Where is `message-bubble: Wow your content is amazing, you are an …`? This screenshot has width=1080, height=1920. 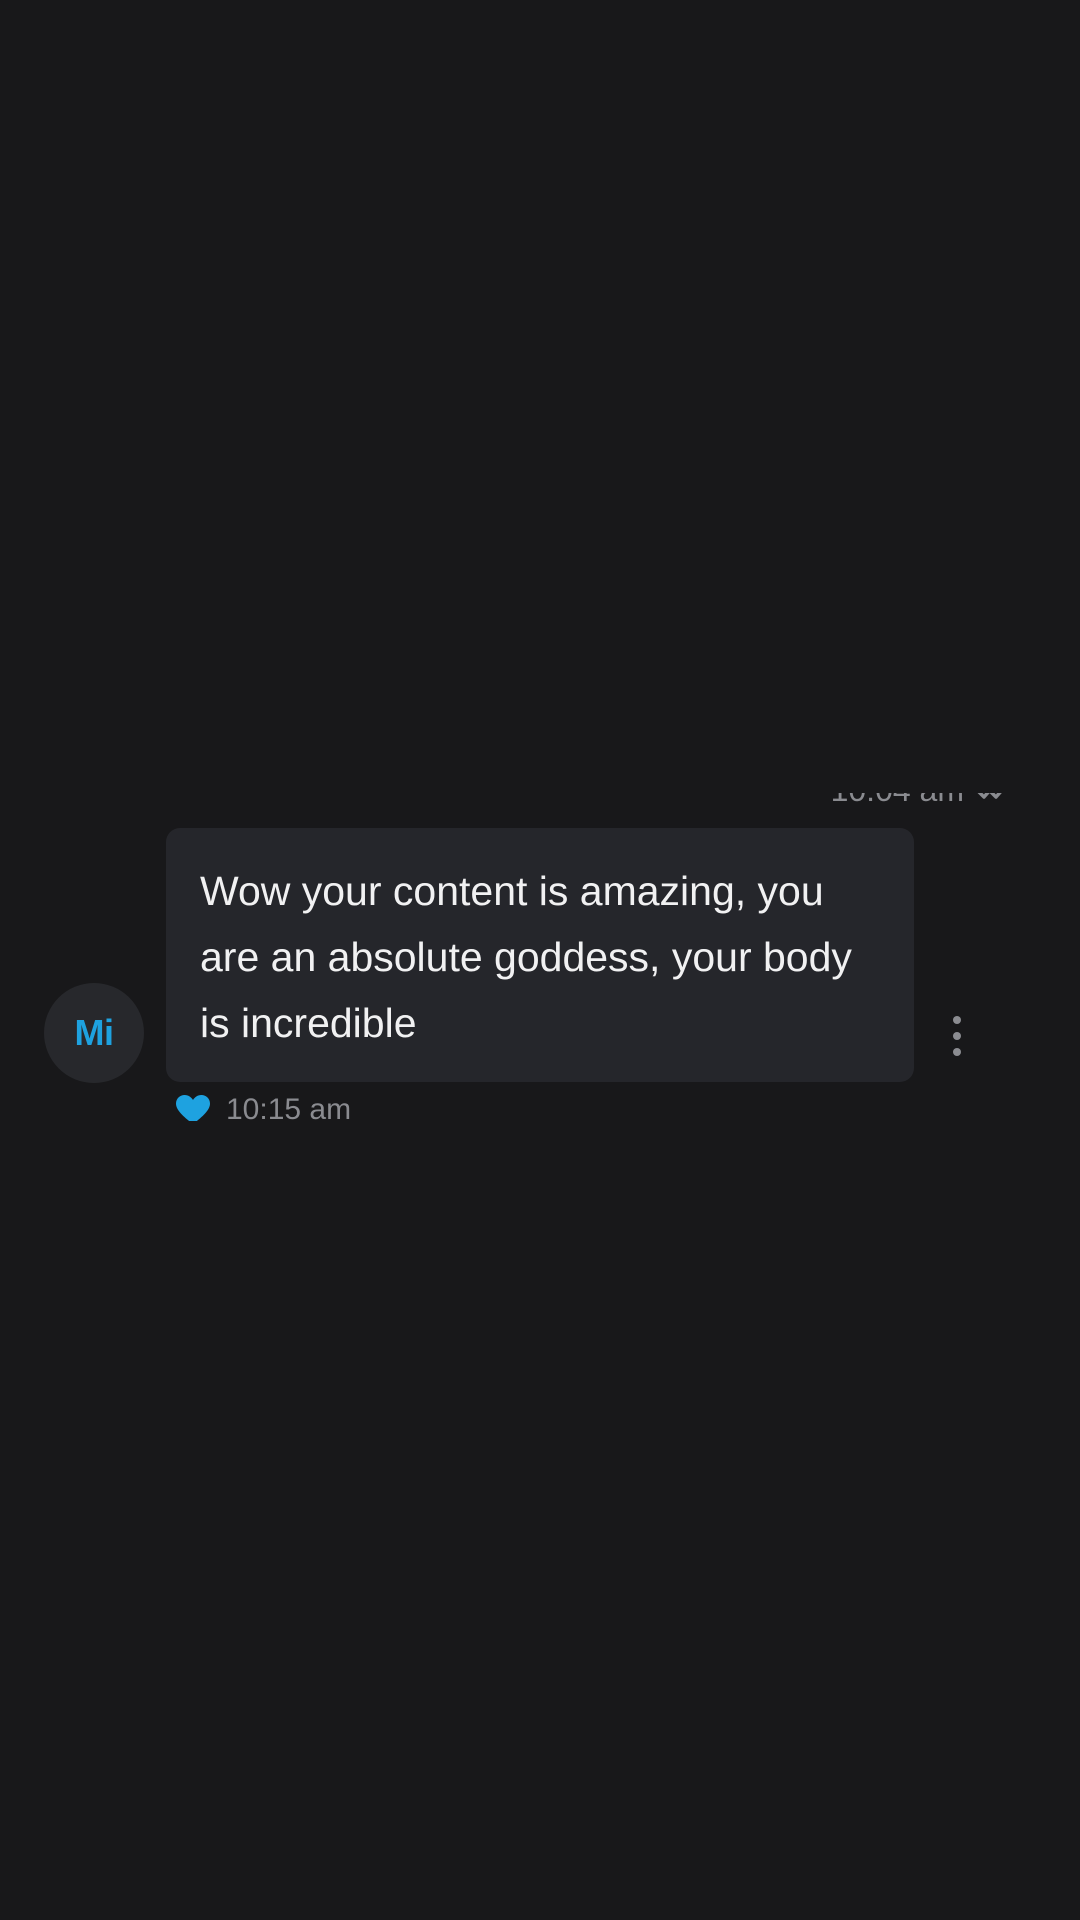 message-bubble: Wow your content is amazing, you are an … is located at coordinates (540, 955).